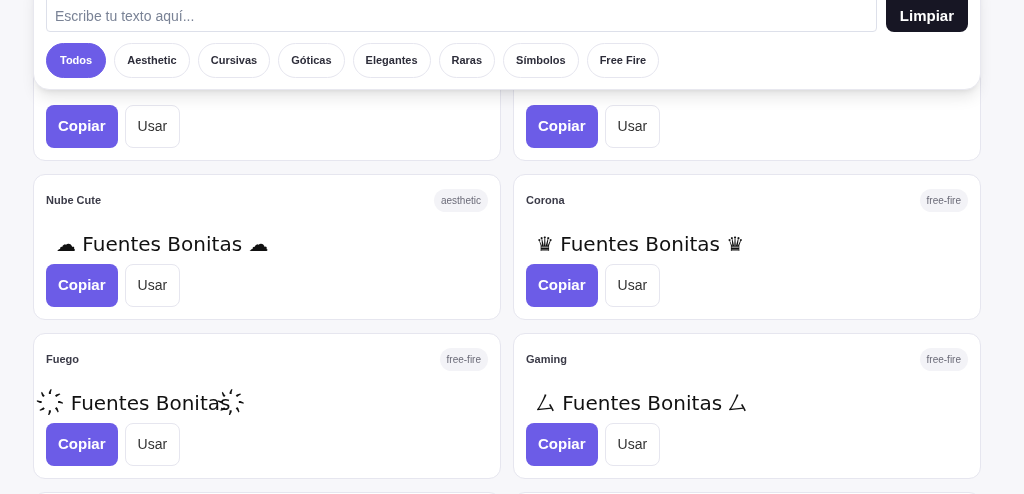 Image resolution: width=1024 pixels, height=494 pixels. I want to click on card-title: Corona, so click(545, 200).